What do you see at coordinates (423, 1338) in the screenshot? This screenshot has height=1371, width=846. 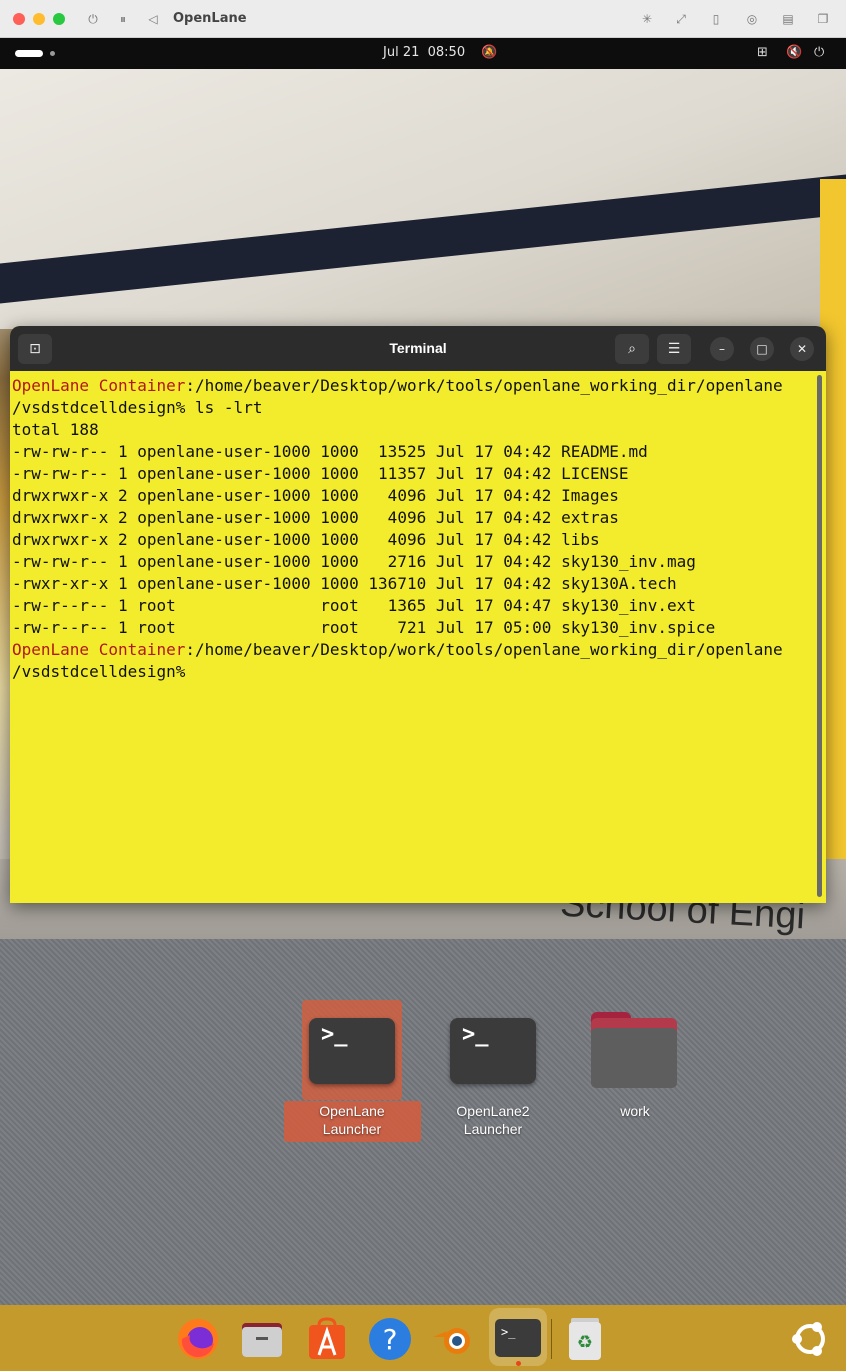 I see `dock: ? >_ ♻` at bounding box center [423, 1338].